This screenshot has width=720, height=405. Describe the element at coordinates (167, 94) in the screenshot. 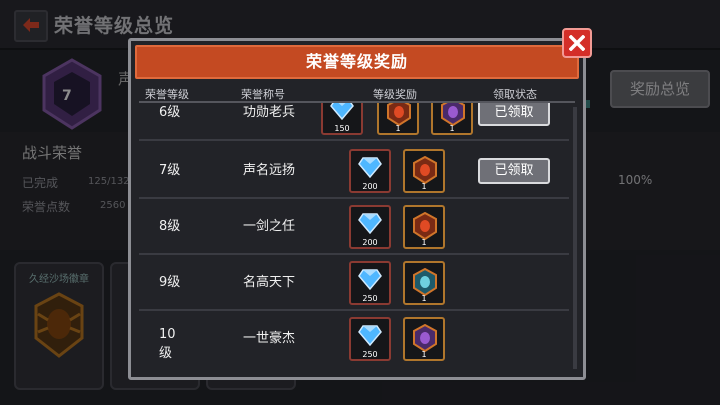

I see `col-header-level: 荣誉等级` at that location.